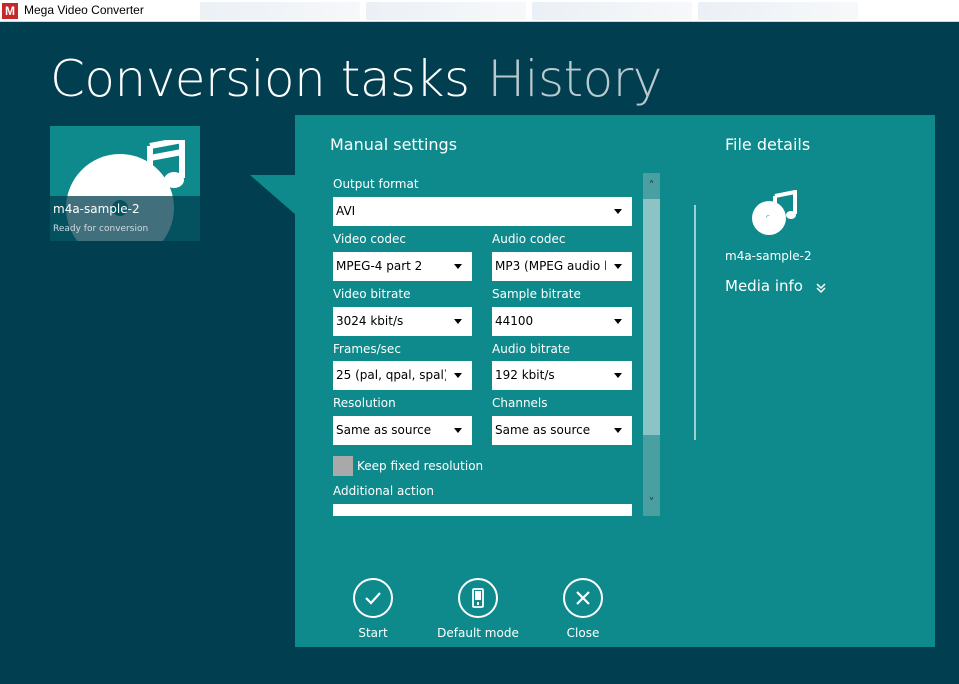 The image size is (959, 684). I want to click on fps-value: 25 (pal, qpal, spal), so click(391, 375).